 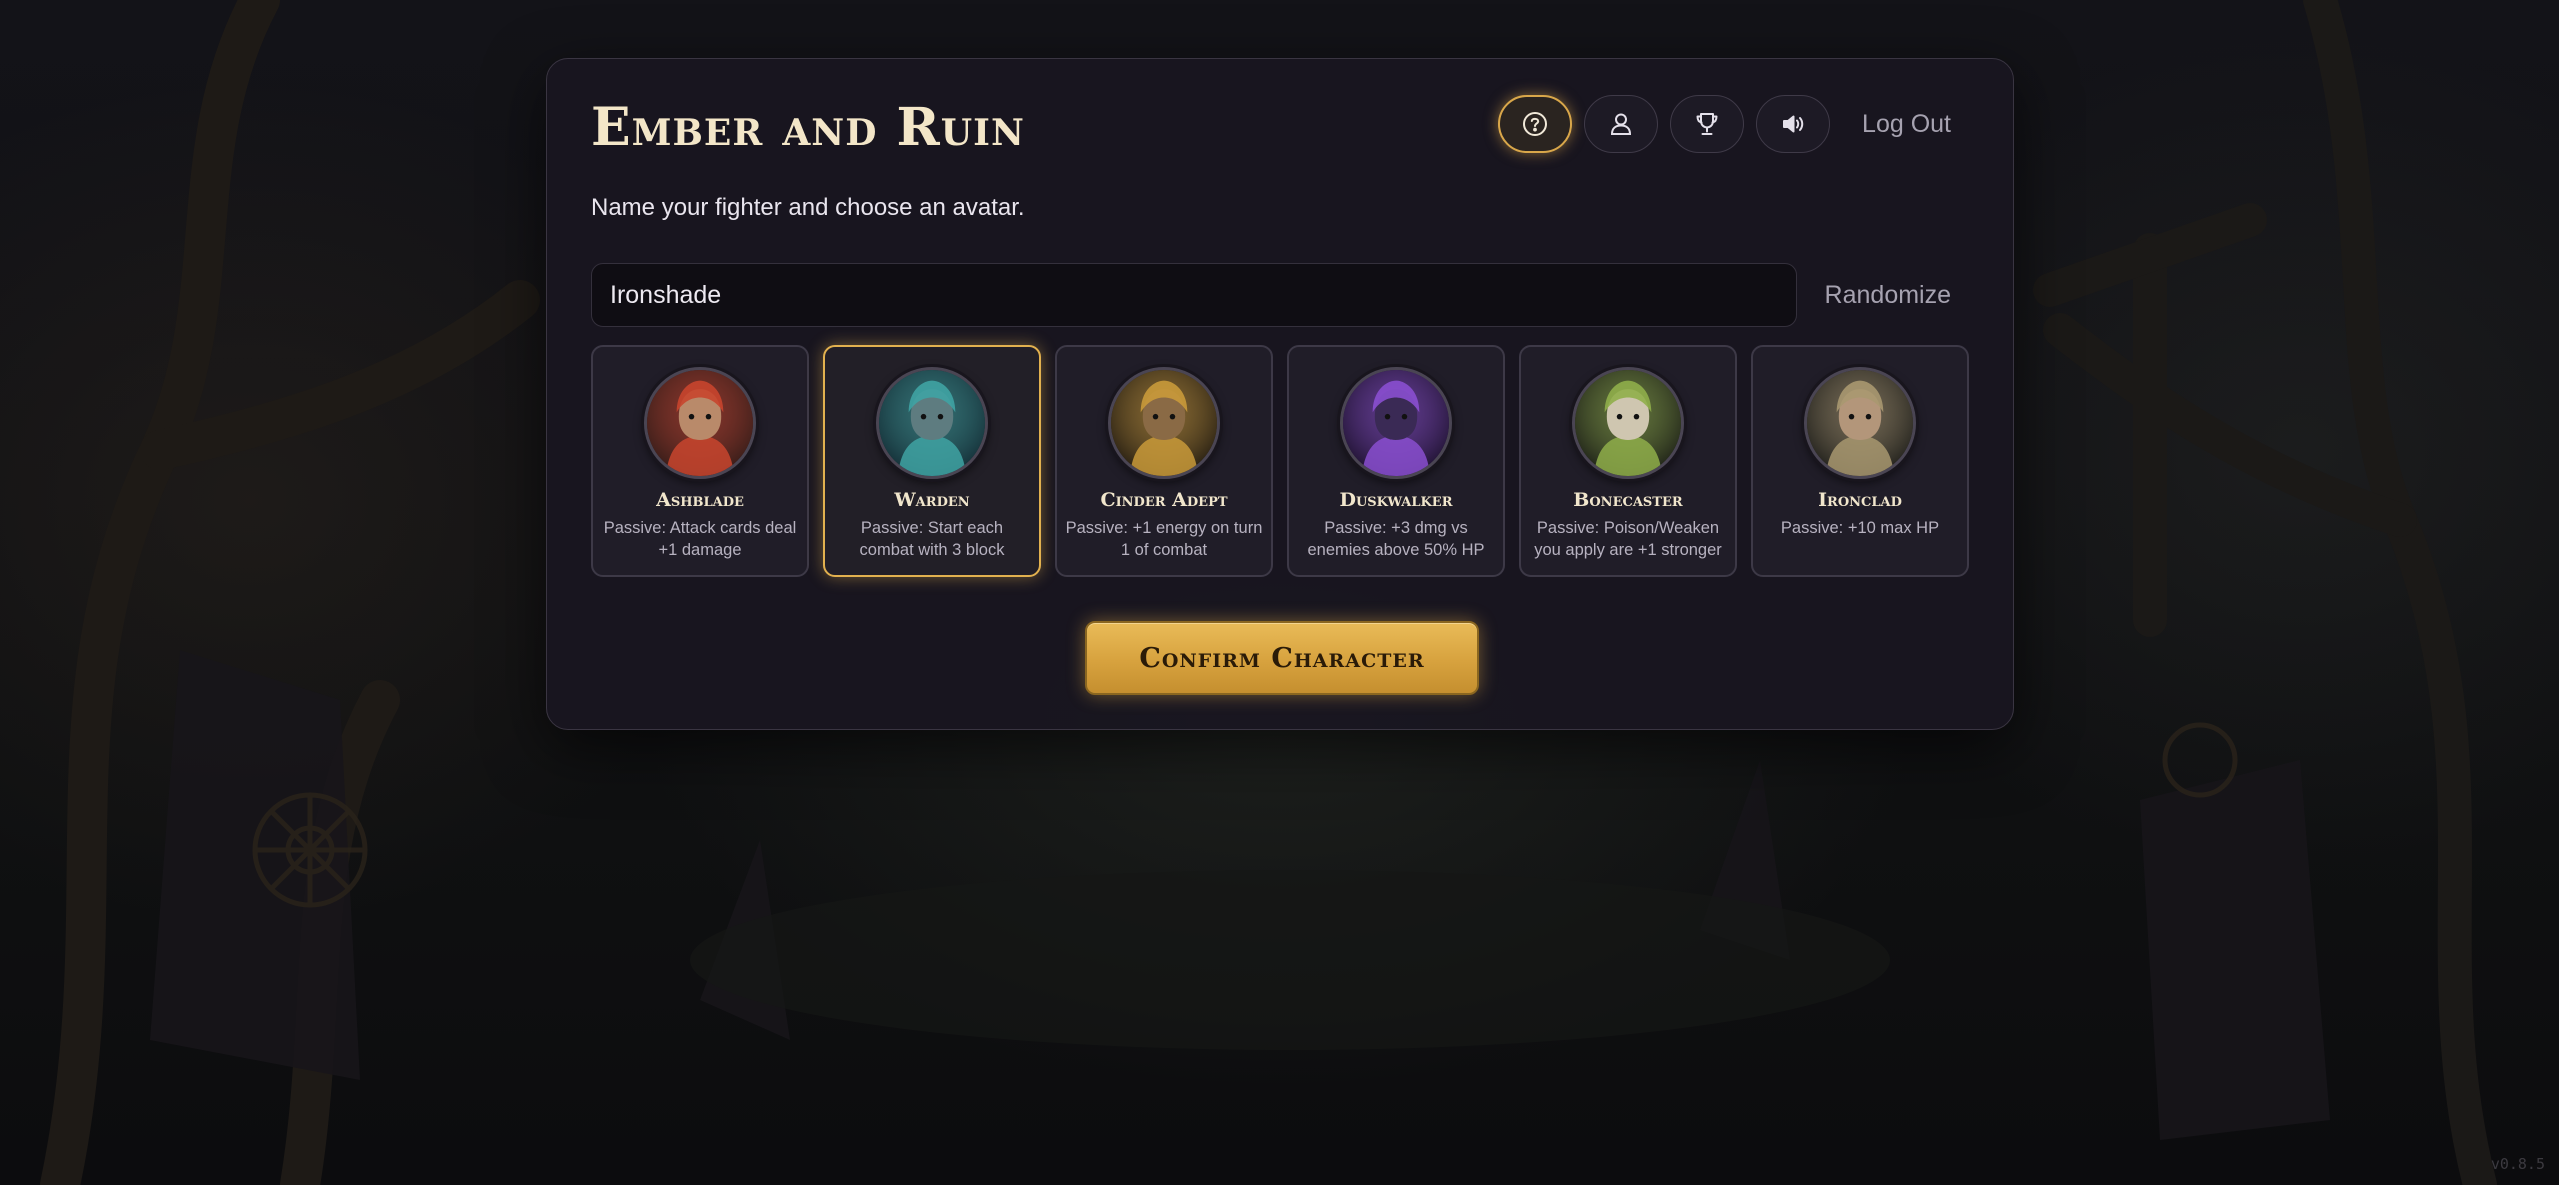 What do you see at coordinates (700, 500) in the screenshot?
I see `avatar-name: Ashblade` at bounding box center [700, 500].